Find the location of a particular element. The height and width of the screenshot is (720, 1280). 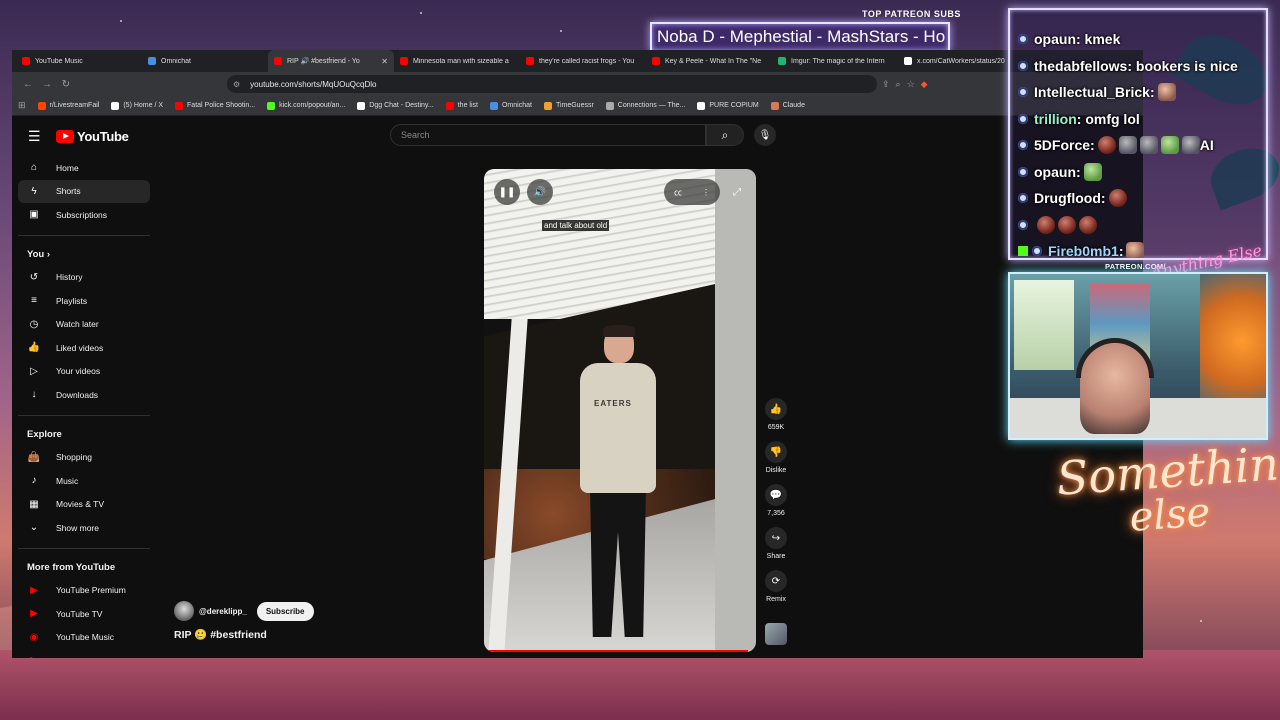

bookmark-item: PURE COPIUM is located at coordinates (728, 105).